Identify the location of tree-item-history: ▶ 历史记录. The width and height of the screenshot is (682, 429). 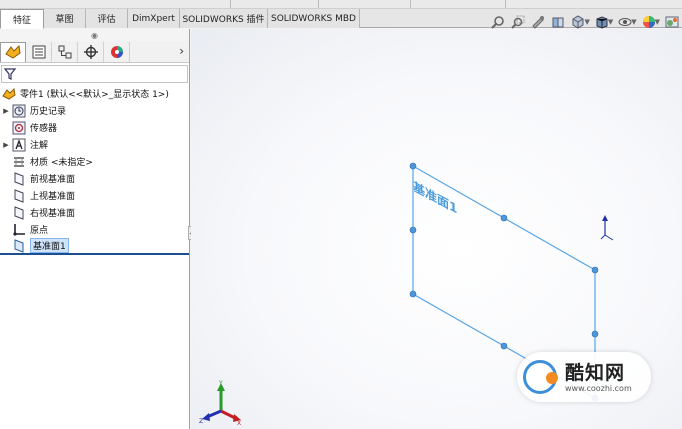
(94, 110).